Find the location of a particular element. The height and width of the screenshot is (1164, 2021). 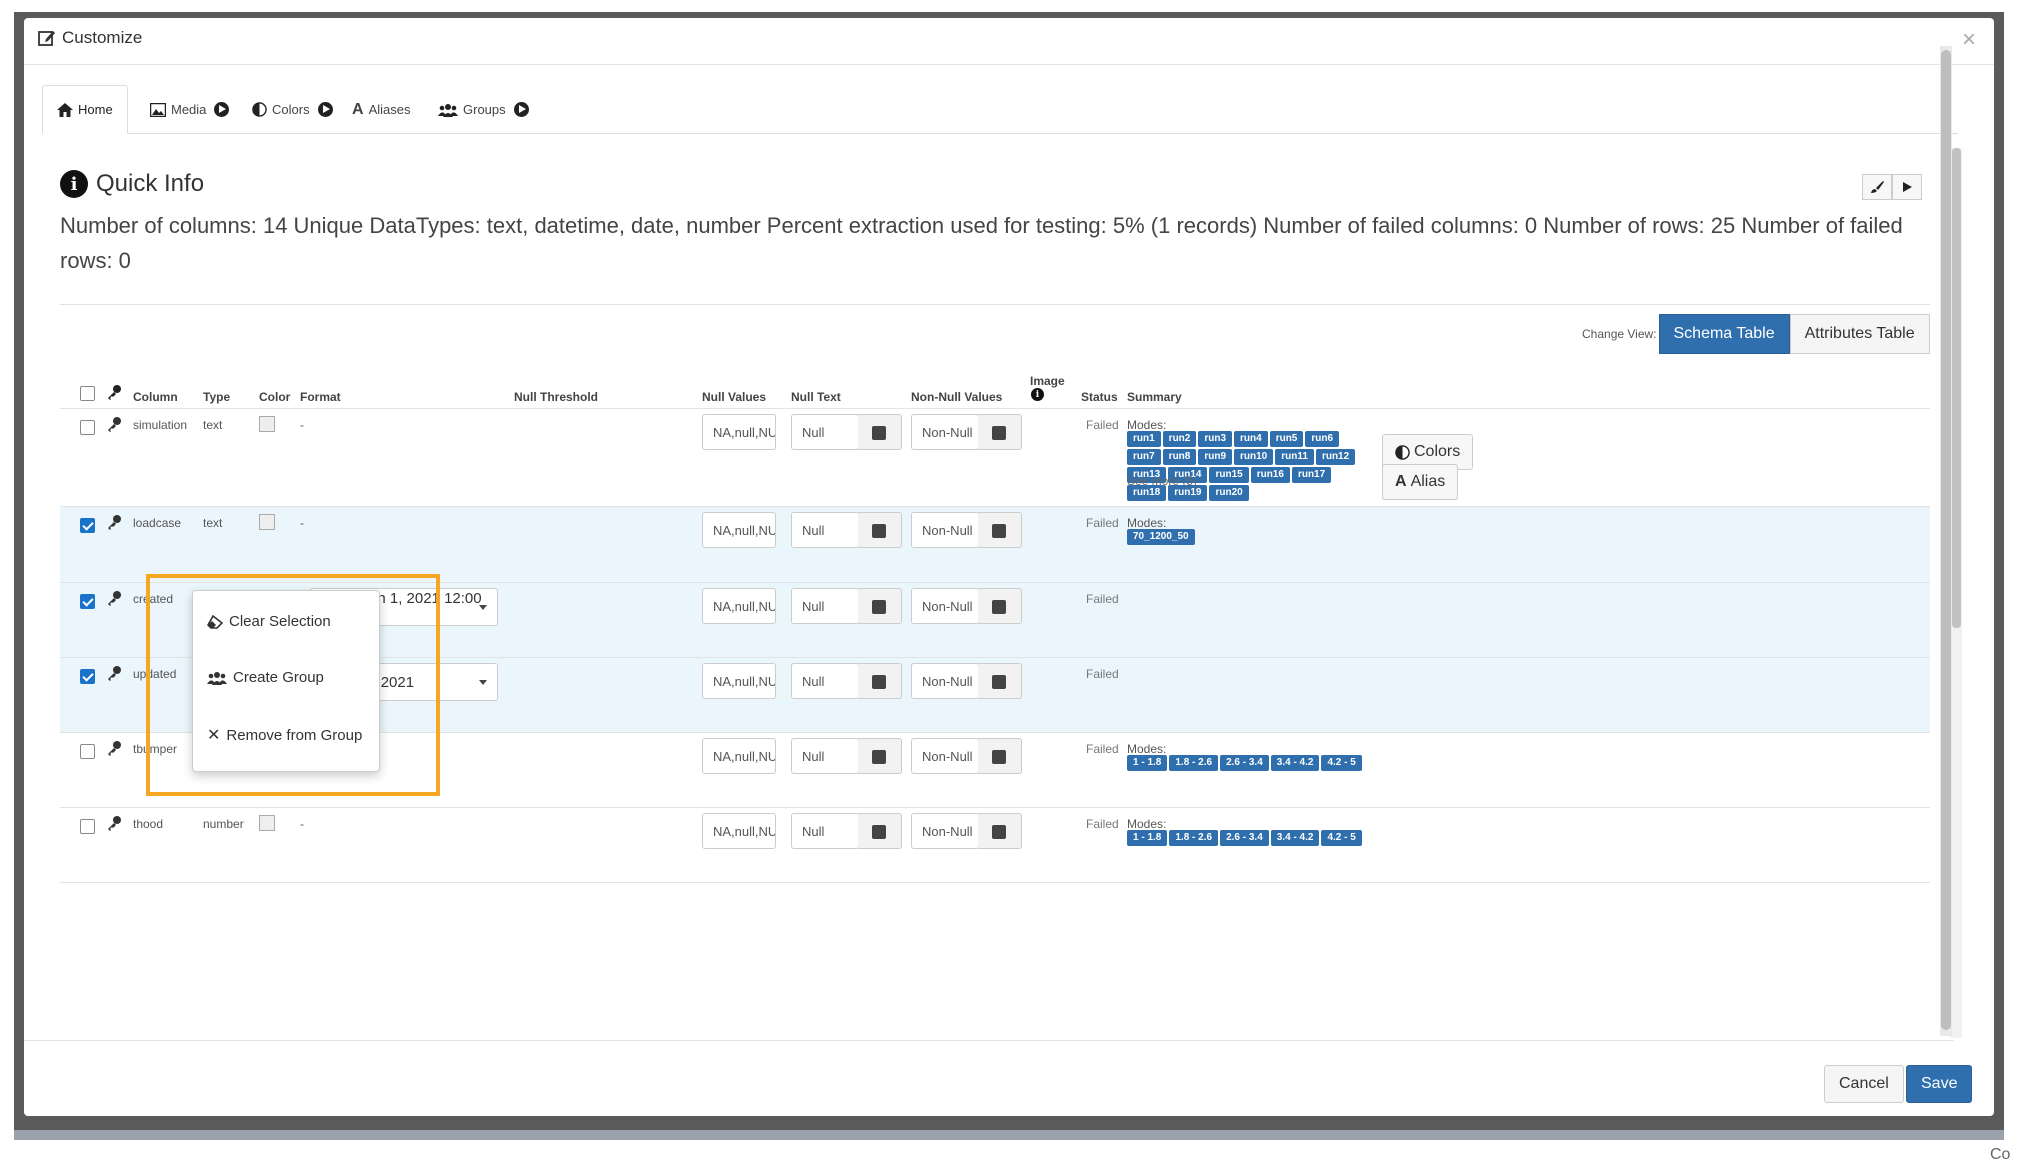

mode-tag: run16 is located at coordinates (1270, 475).